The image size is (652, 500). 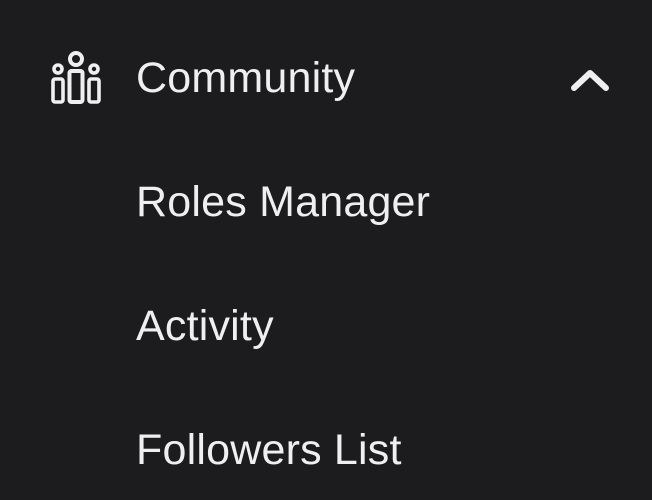 I want to click on nav-item-label: Activity, so click(x=205, y=326).